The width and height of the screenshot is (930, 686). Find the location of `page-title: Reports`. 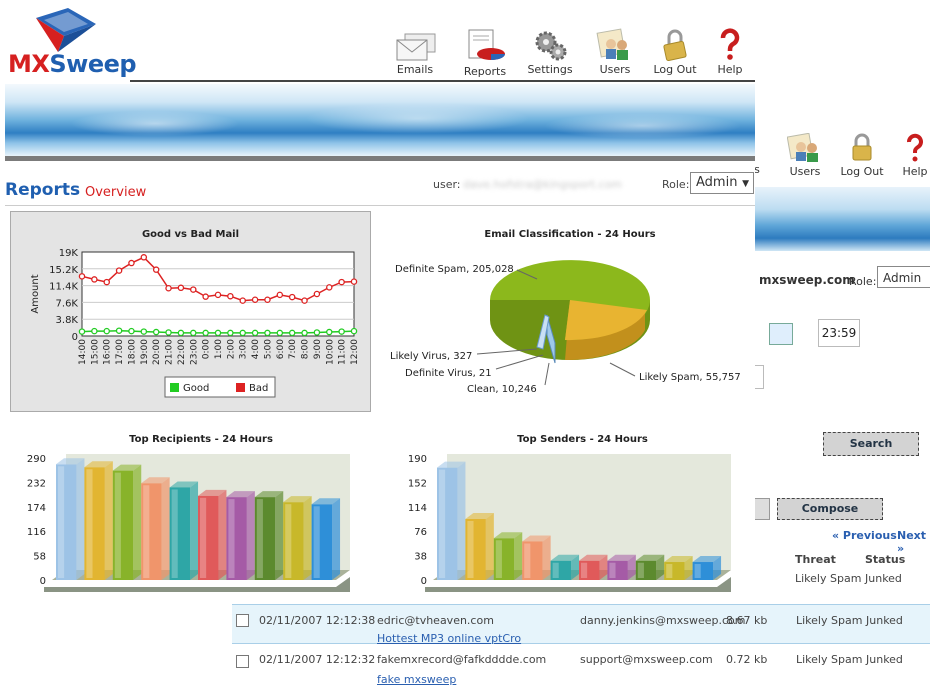

page-title: Reports is located at coordinates (43, 190).